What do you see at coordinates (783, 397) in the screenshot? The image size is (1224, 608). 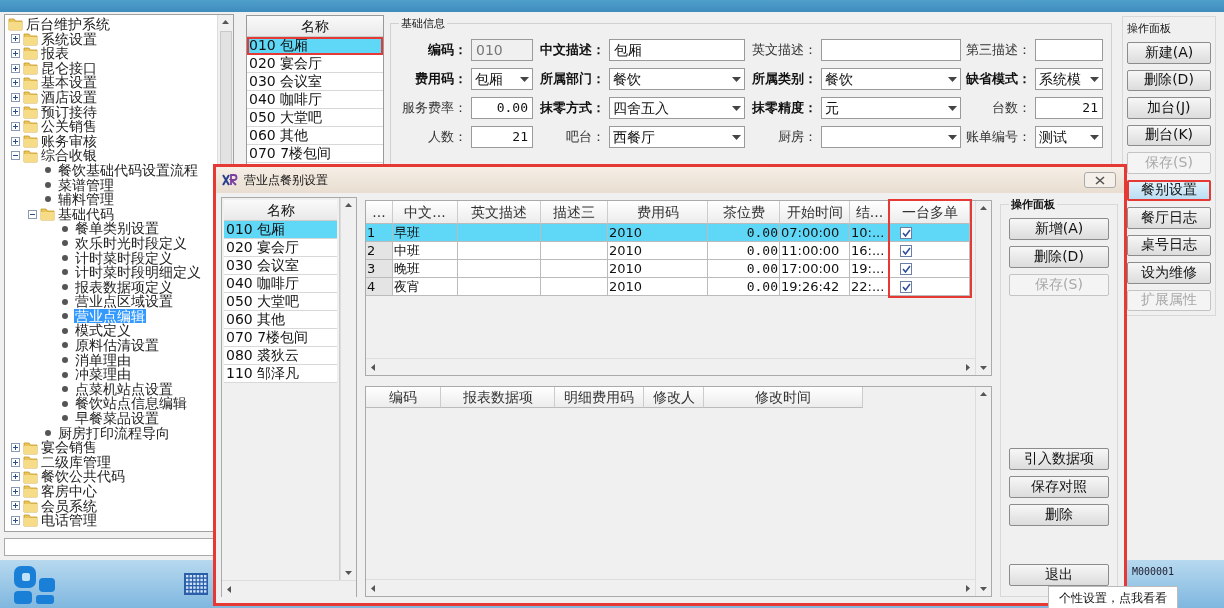 I see `column-header: 修改时间` at bounding box center [783, 397].